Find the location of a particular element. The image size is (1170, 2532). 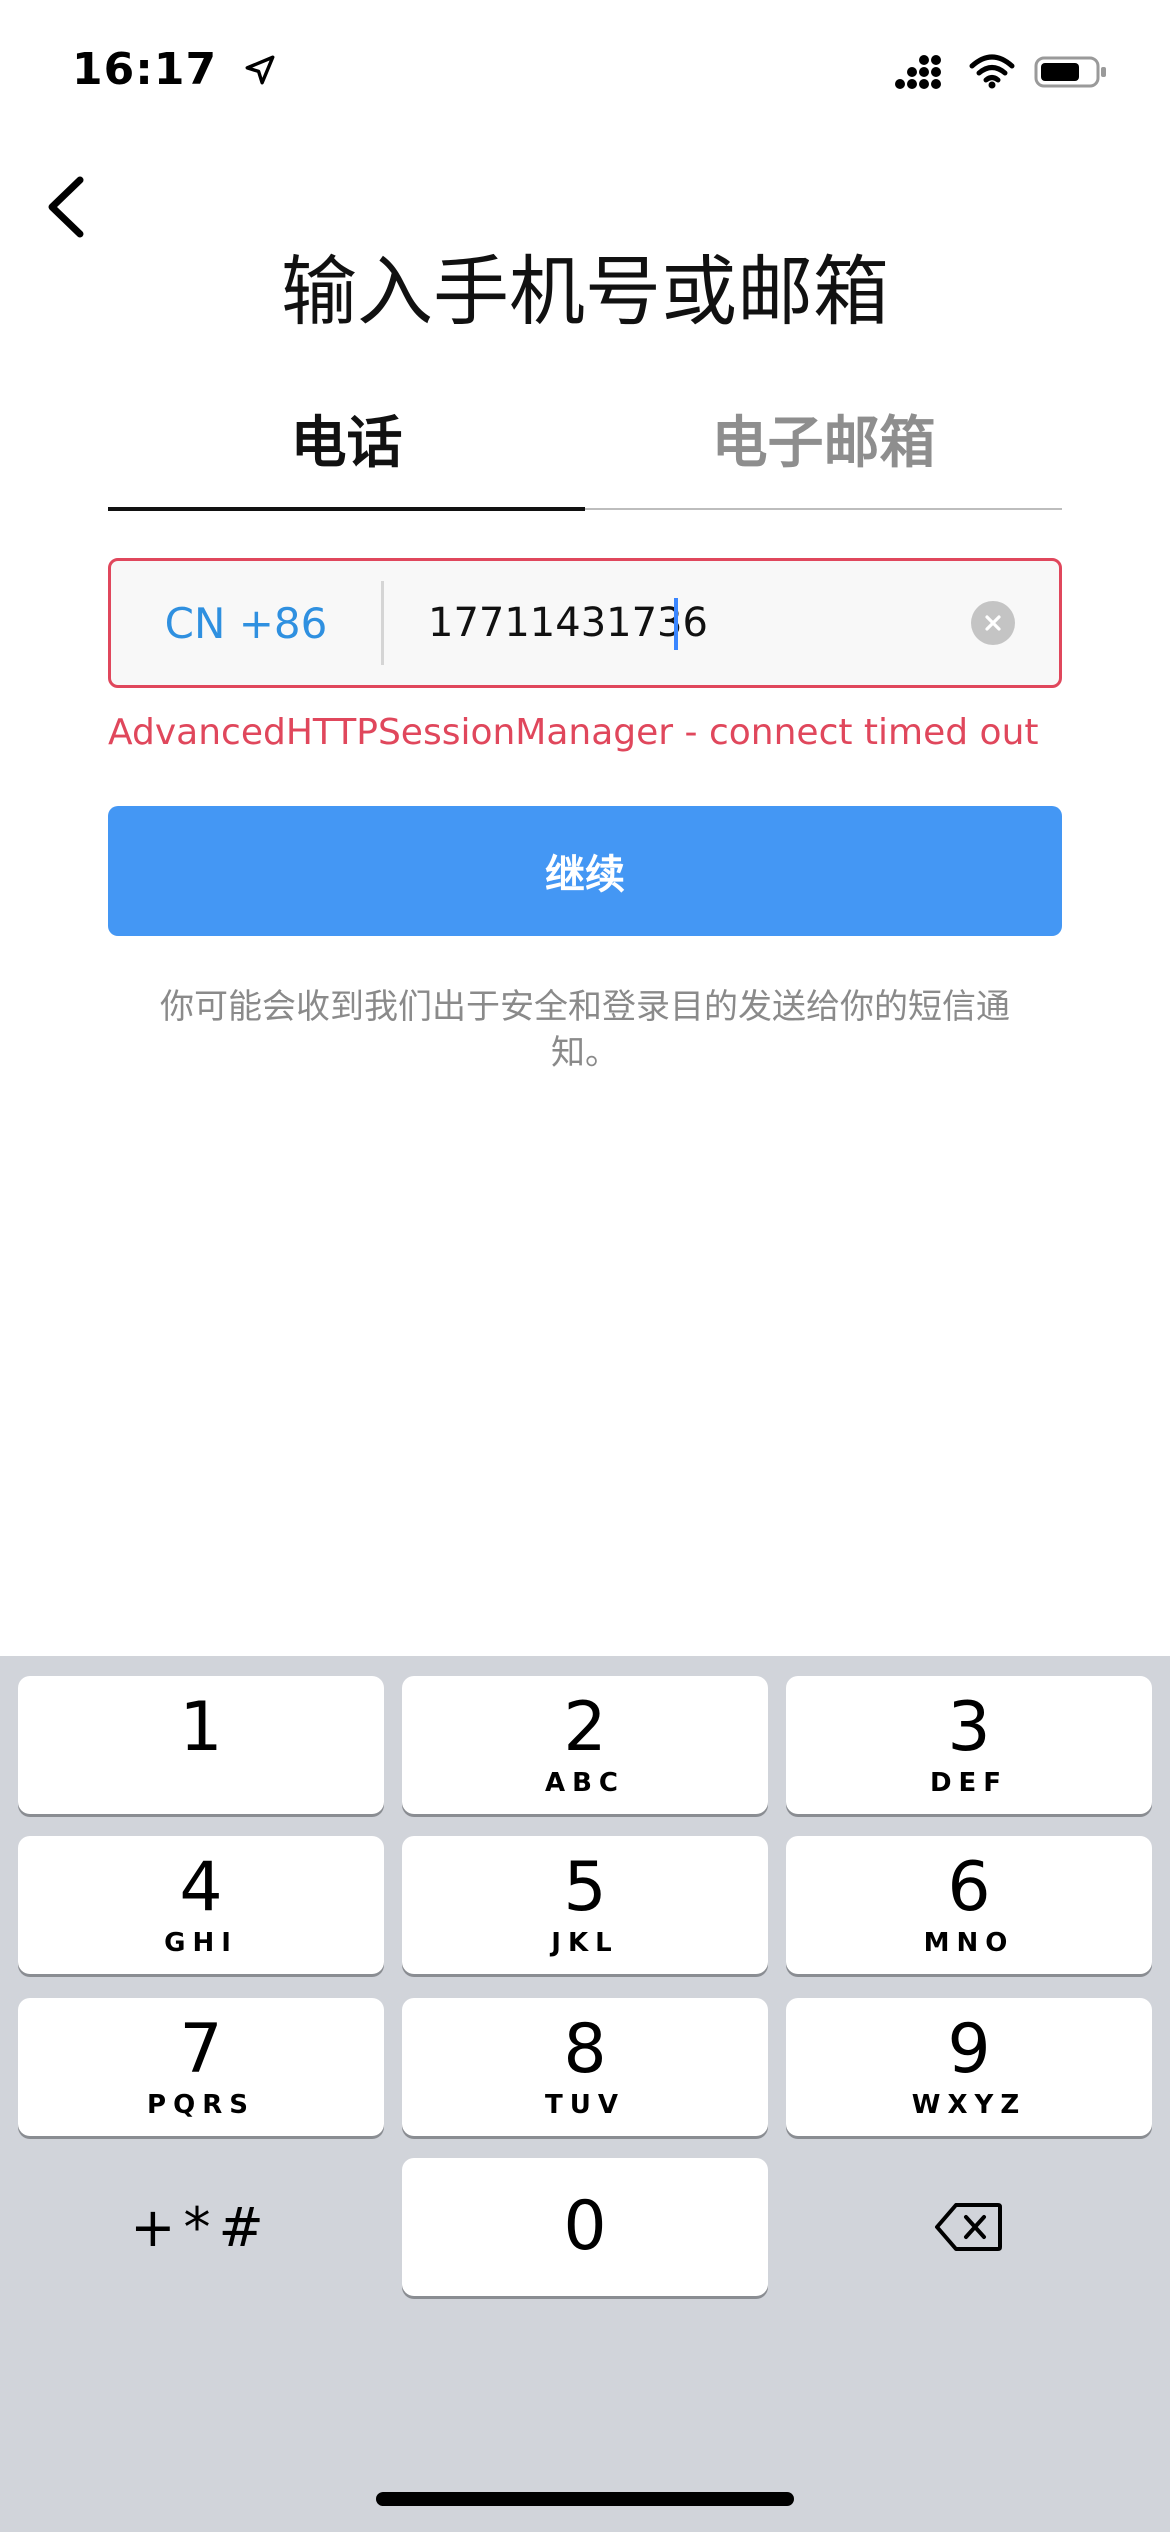

key-digit: 5 is located at coordinates (585, 1887).